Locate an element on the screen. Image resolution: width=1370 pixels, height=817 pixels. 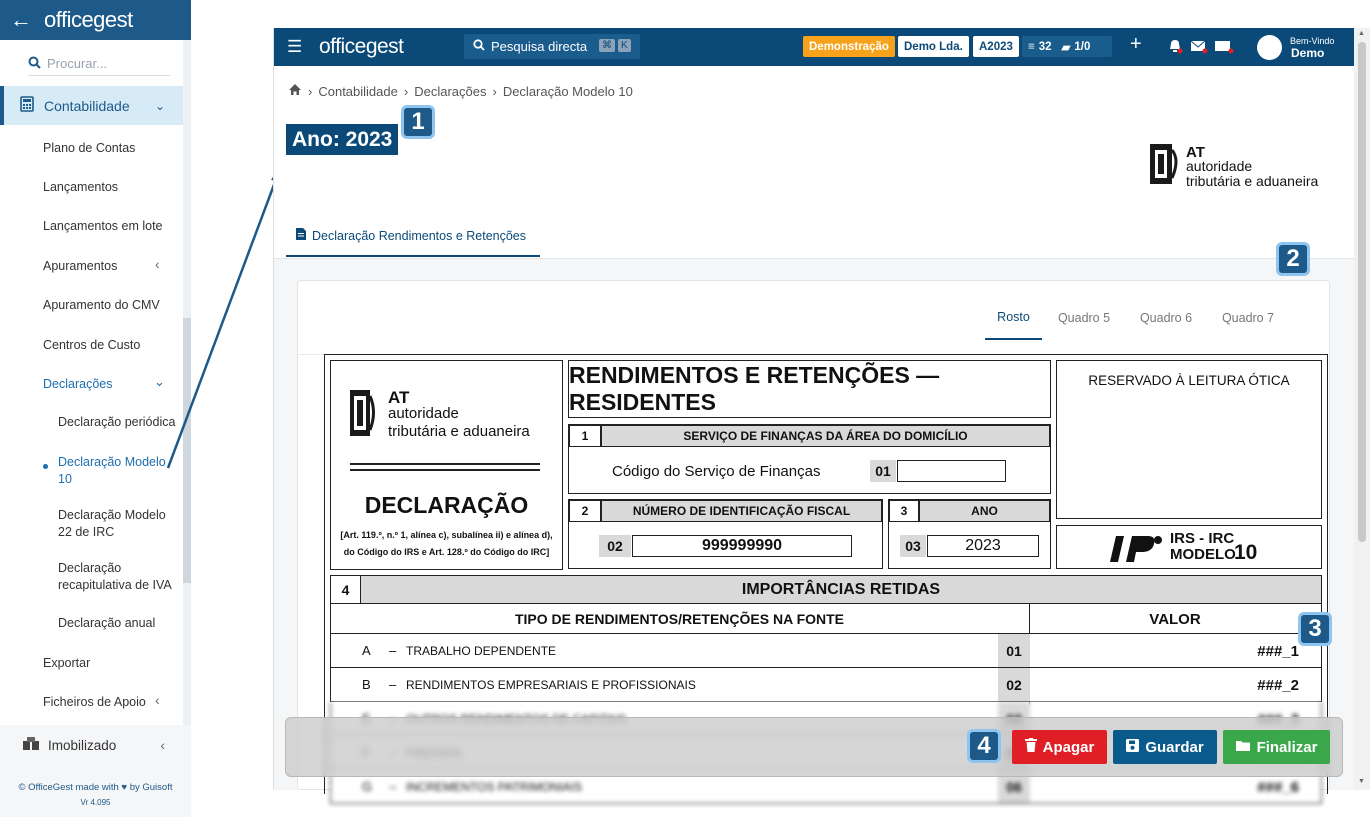
at-logo: AT autoridade tributária e aduaneira is located at coordinates (1246, 166).